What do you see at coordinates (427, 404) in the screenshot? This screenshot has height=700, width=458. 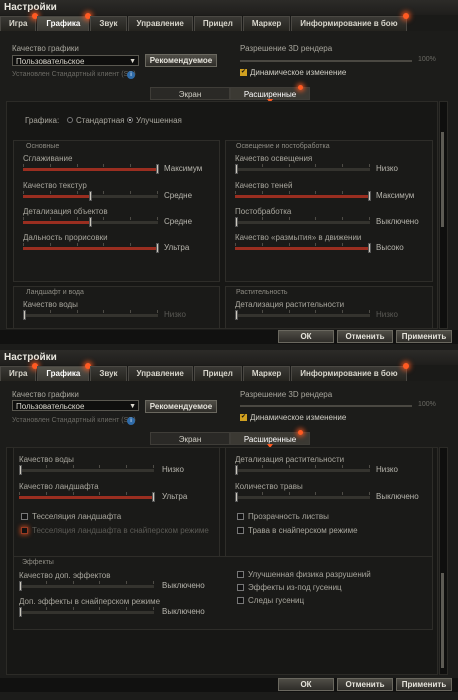 I see `resolution-value: 100%` at bounding box center [427, 404].